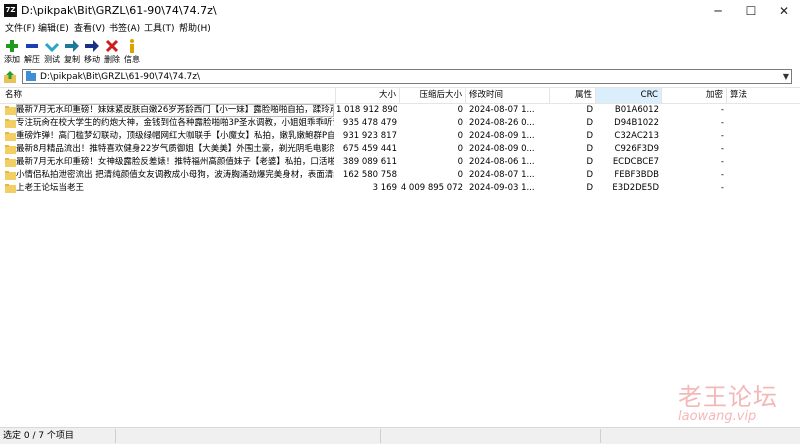  I want to click on 7zip-app-icon: 7Z, so click(10, 10).